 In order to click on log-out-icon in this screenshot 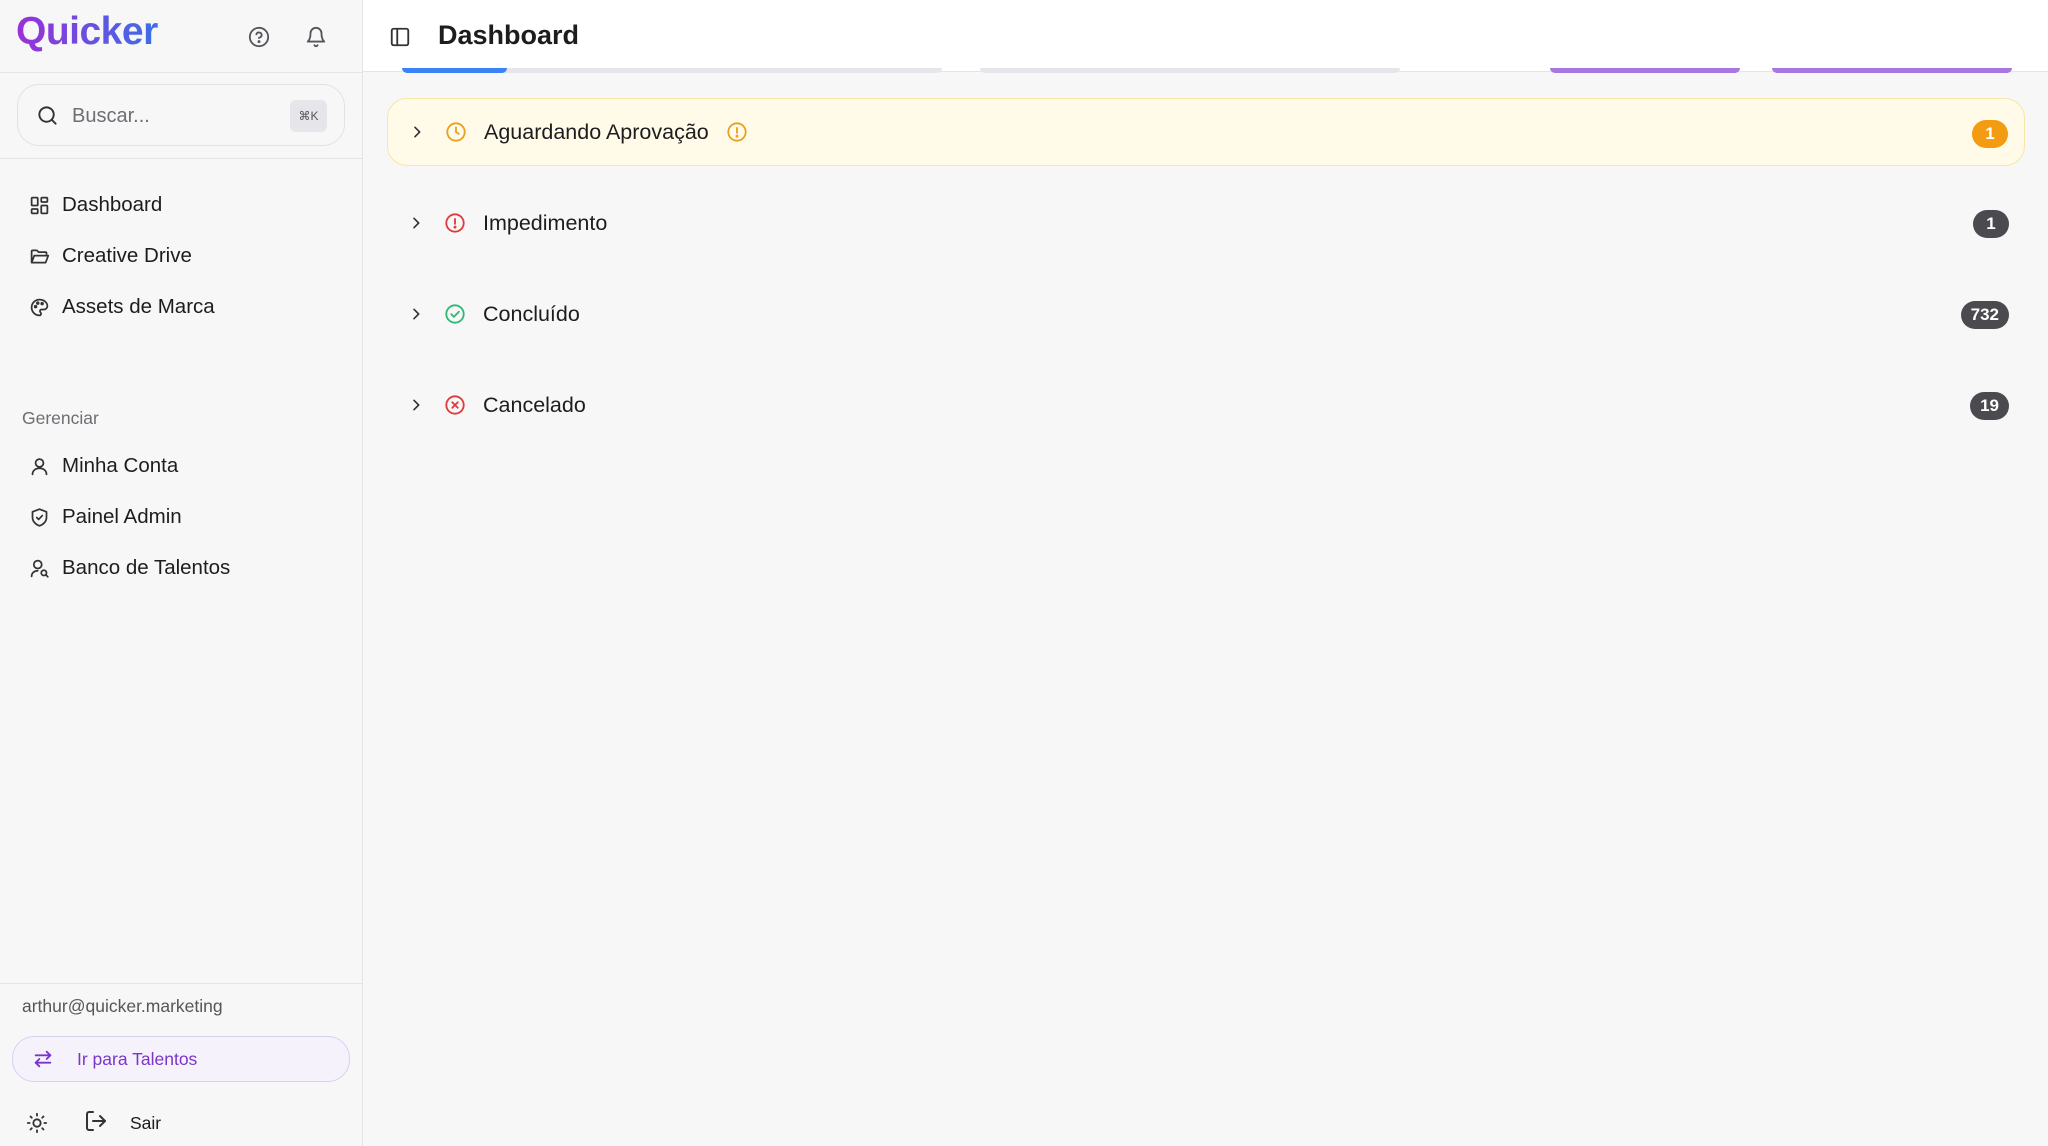, I will do `click(96, 1123)`.